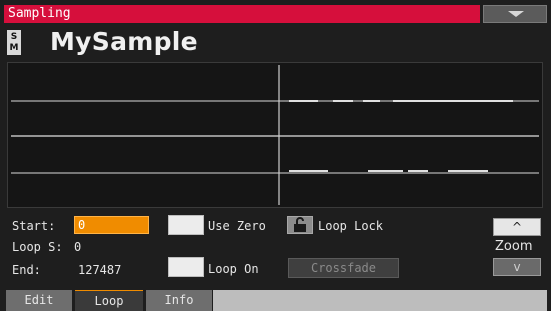 This screenshot has width=551, height=311. I want to click on sm-badge-text: S M, so click(14, 42).